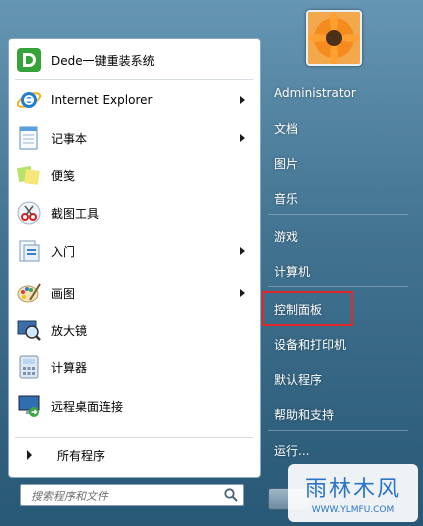 This screenshot has width=423, height=526. I want to click on right-item-label: 音乐, so click(286, 198).